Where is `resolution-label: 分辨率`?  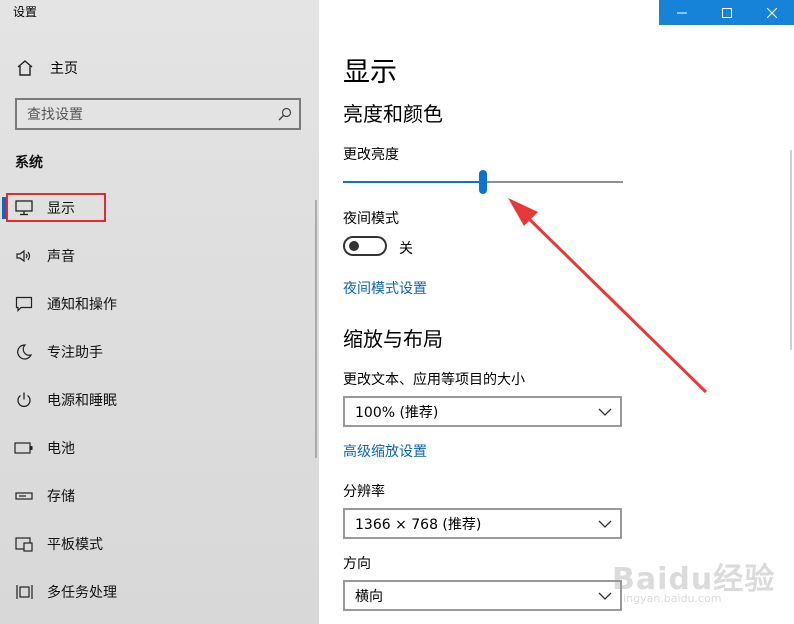 resolution-label: 分辨率 is located at coordinates (364, 492).